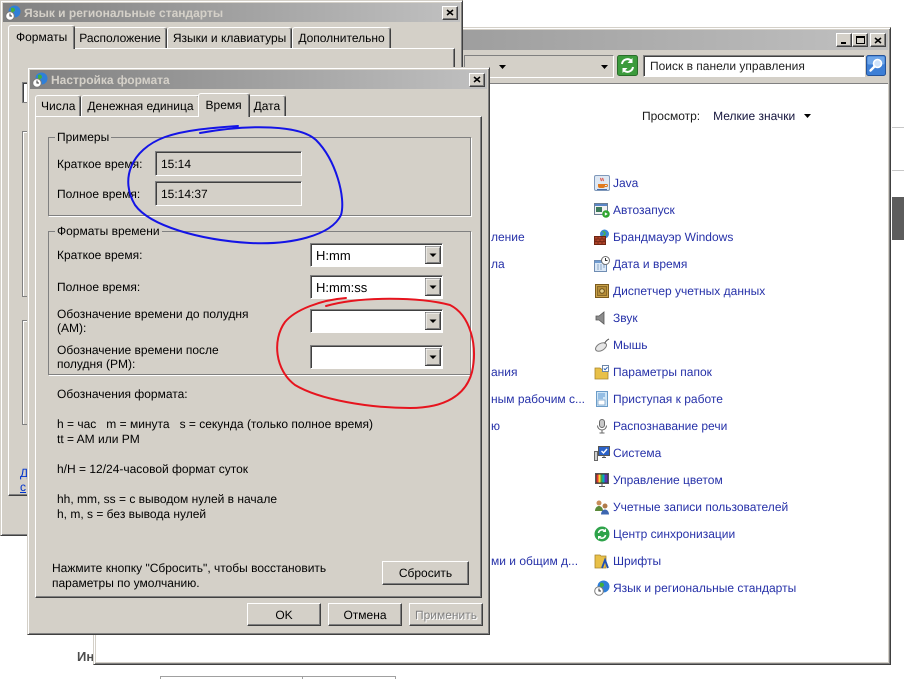 Image resolution: width=904 pixels, height=679 pixels. I want to click on maximize-icon, so click(860, 40).